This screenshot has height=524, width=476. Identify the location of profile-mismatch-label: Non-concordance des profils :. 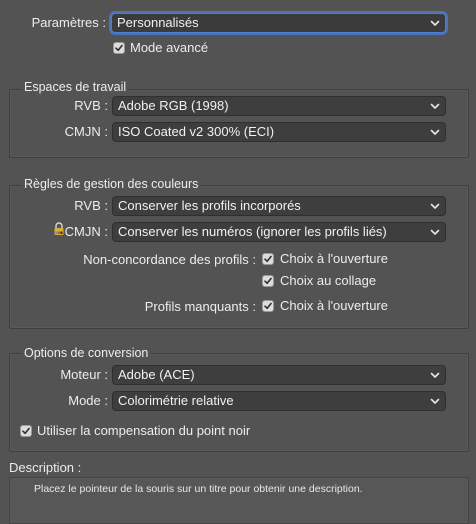
(169, 259).